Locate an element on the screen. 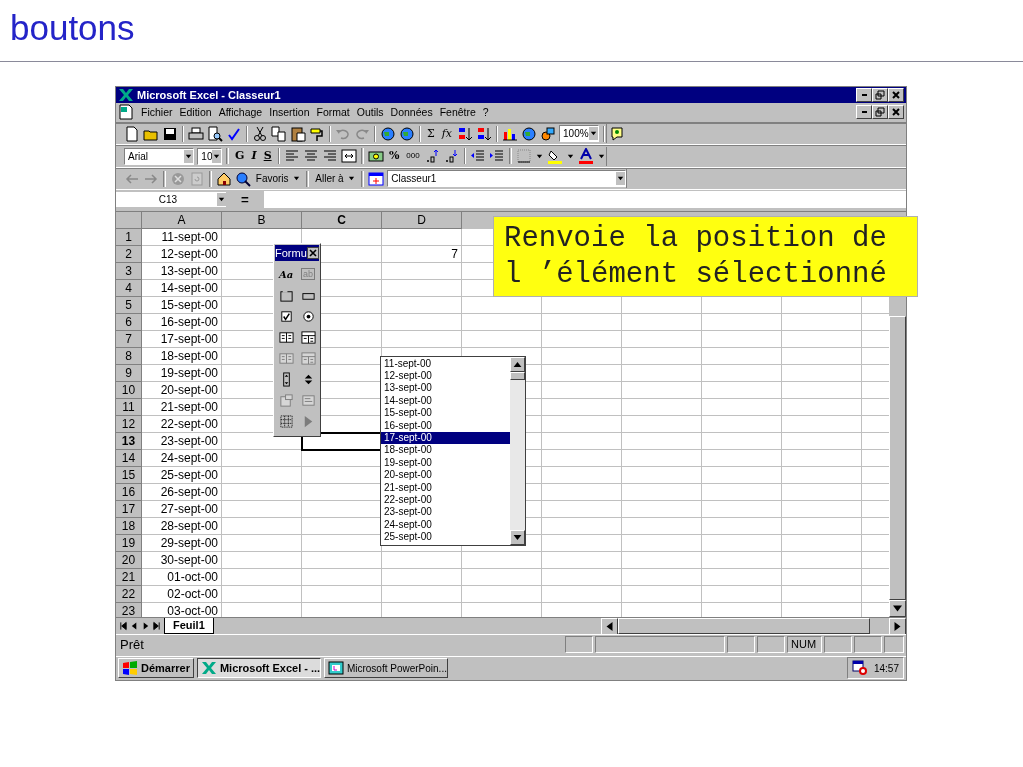 The image size is (1023, 767). menu-item: Edition is located at coordinates (195, 112).